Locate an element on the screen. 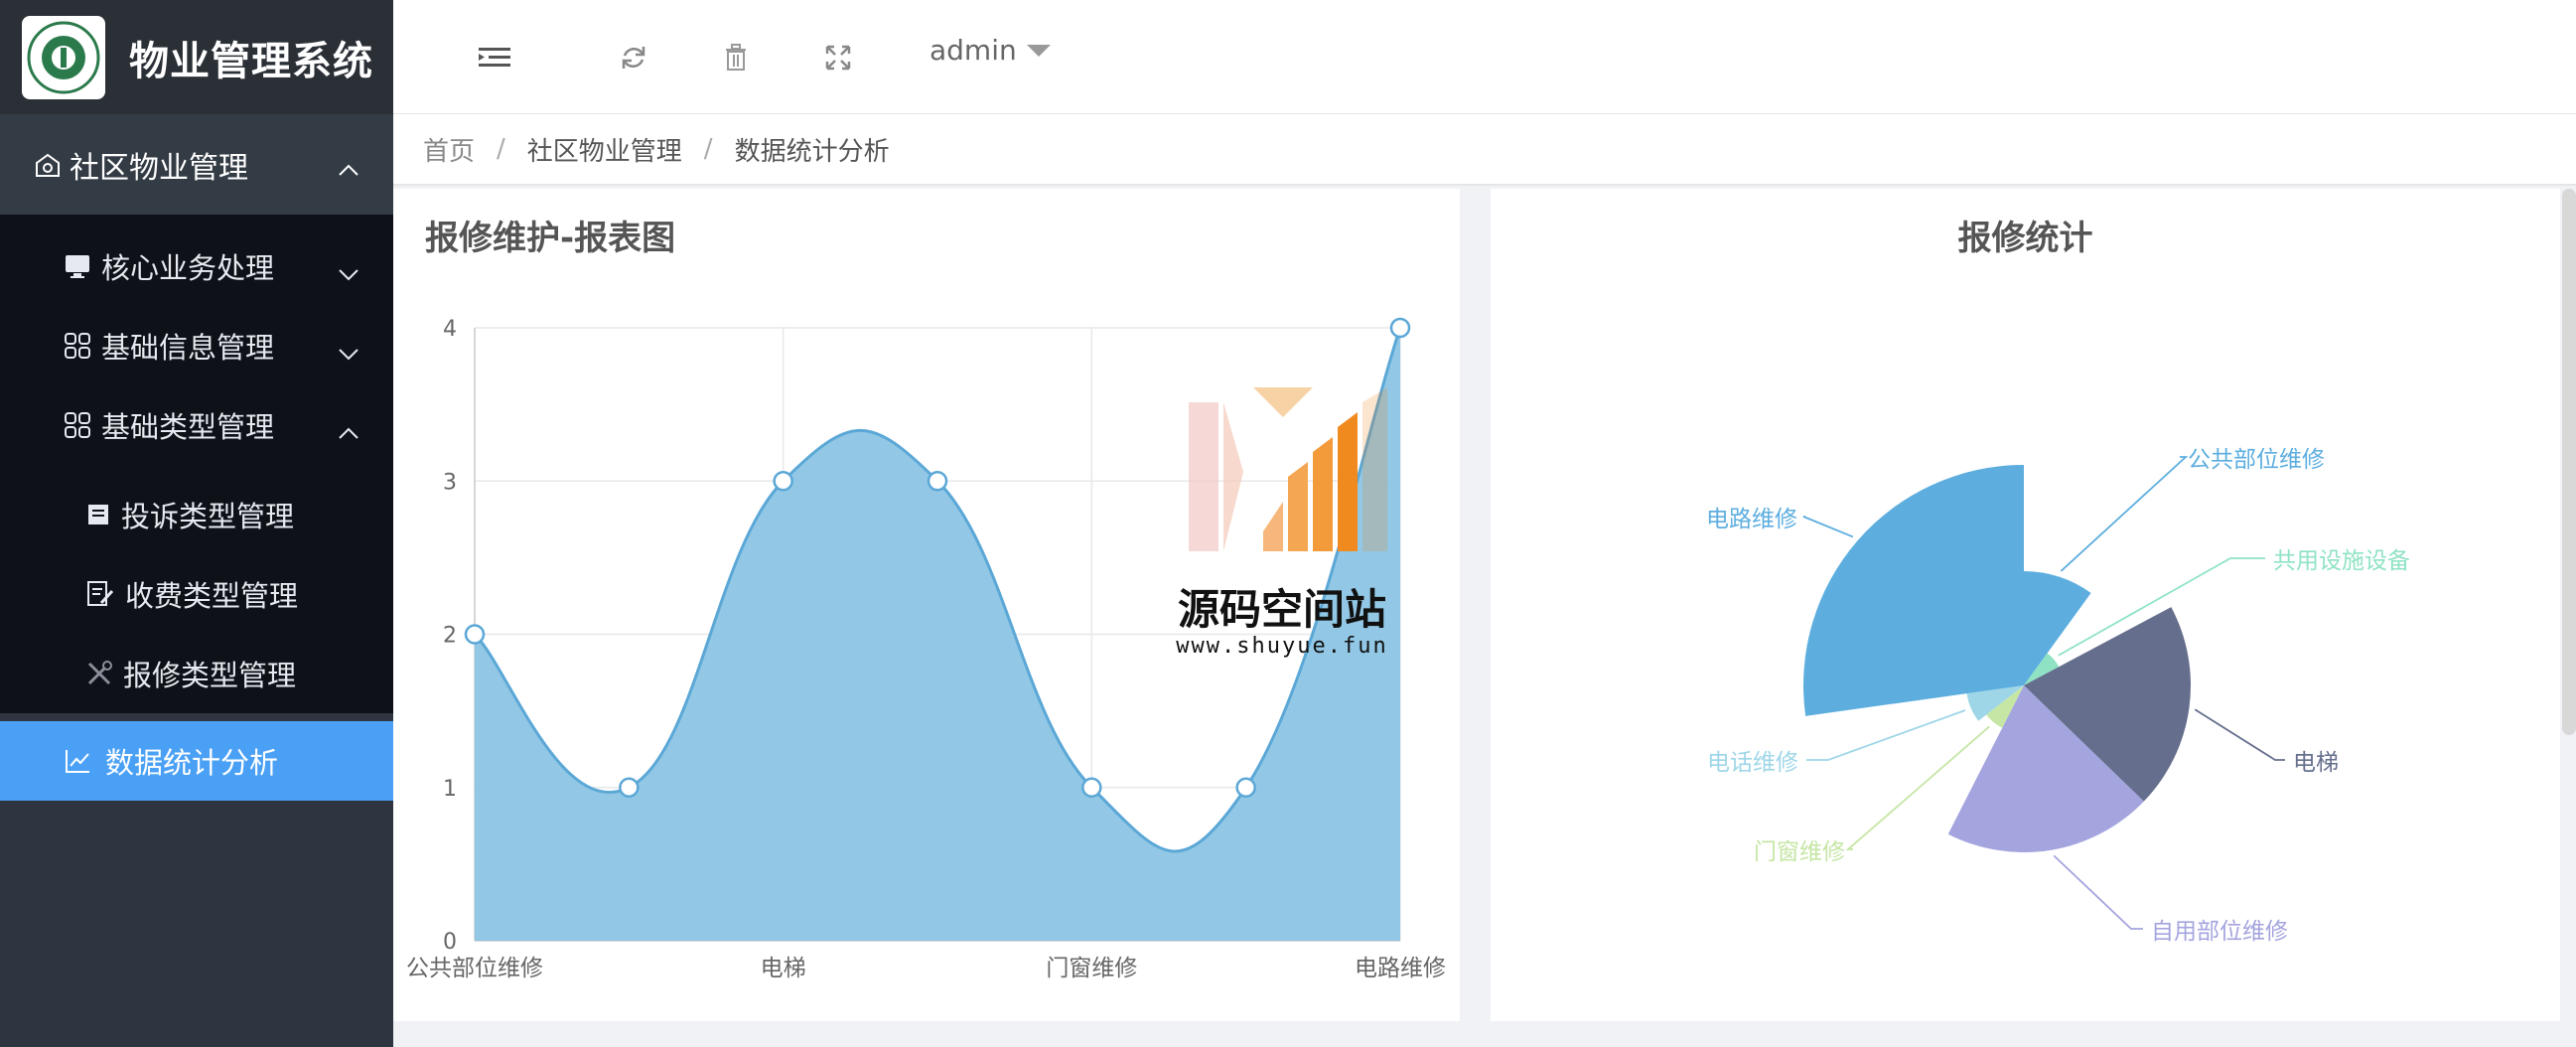 The image size is (2576, 1047). y-tick-label: 2 is located at coordinates (450, 636).